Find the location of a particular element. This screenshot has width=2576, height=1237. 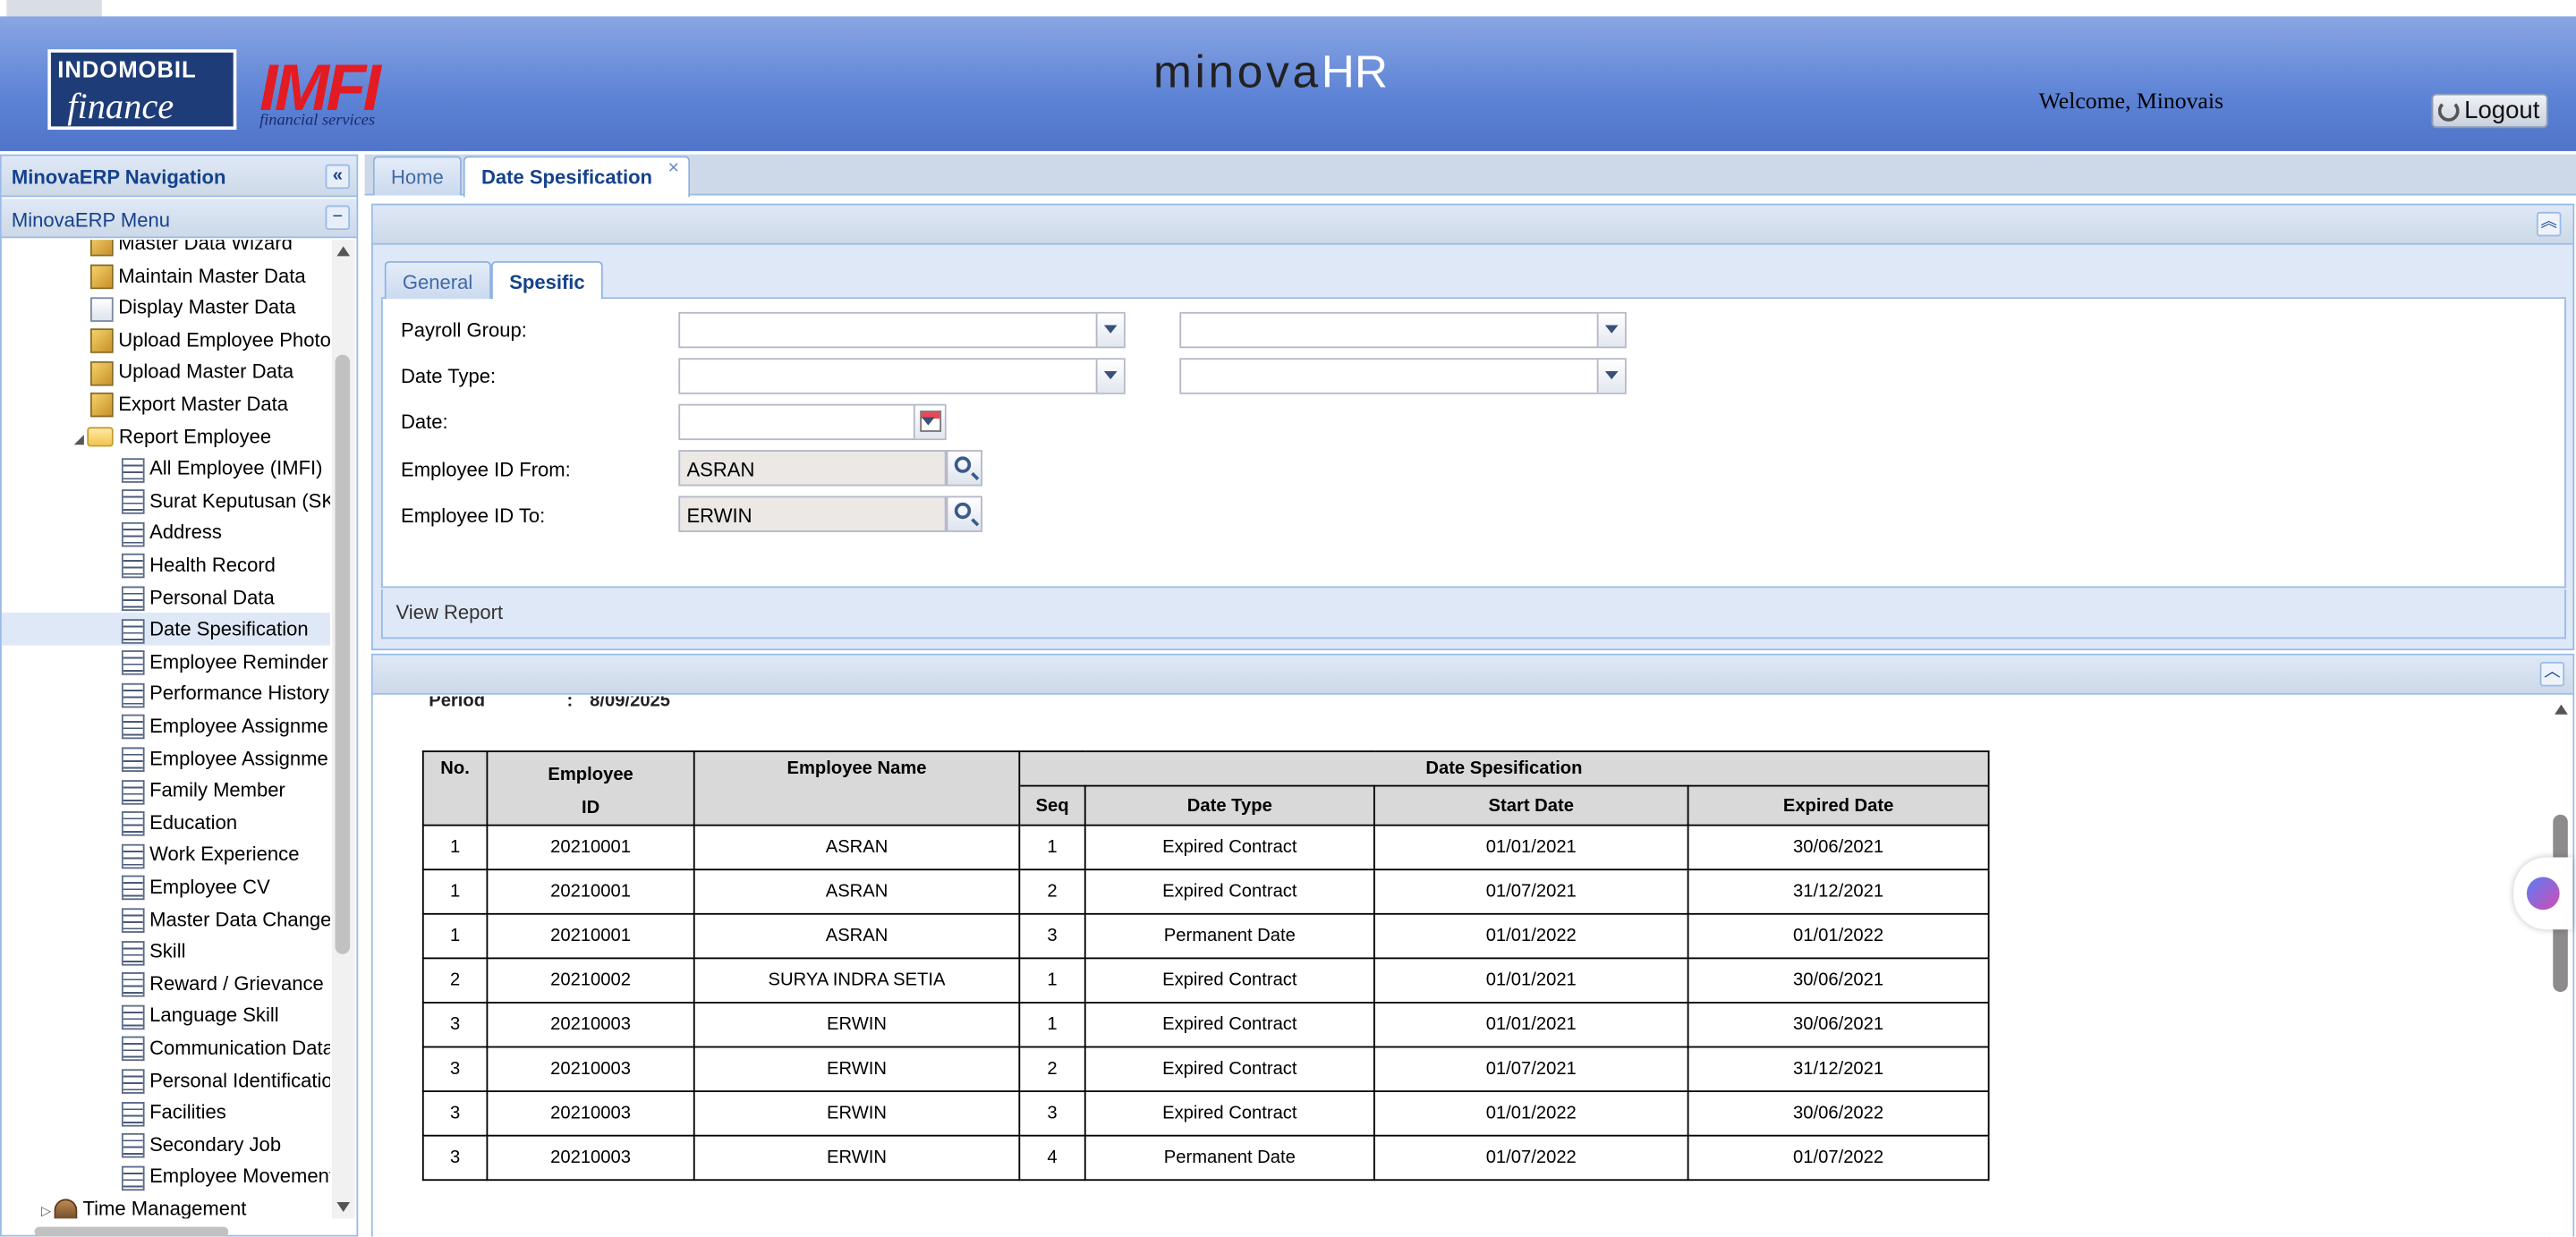

sidebar-item: Employee Reminder is located at coordinates (225, 661).